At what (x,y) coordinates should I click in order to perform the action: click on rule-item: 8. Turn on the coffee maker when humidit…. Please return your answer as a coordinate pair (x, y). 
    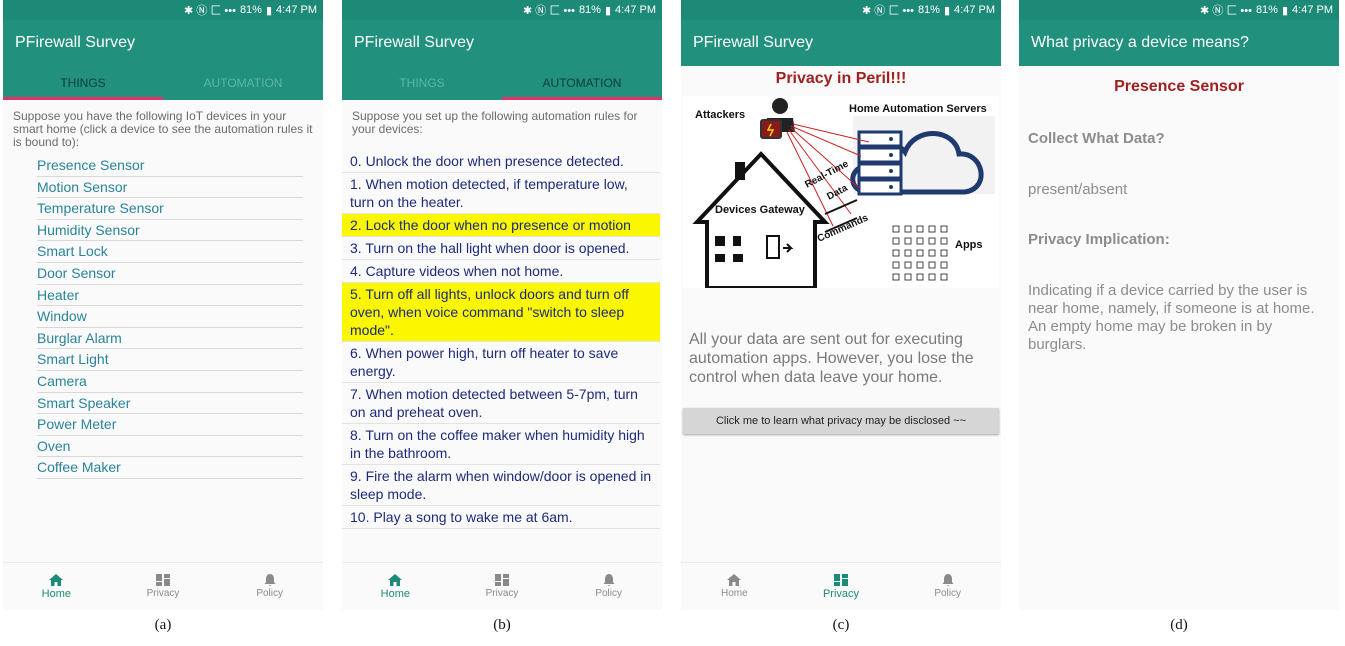
    Looking at the image, I should click on (501, 444).